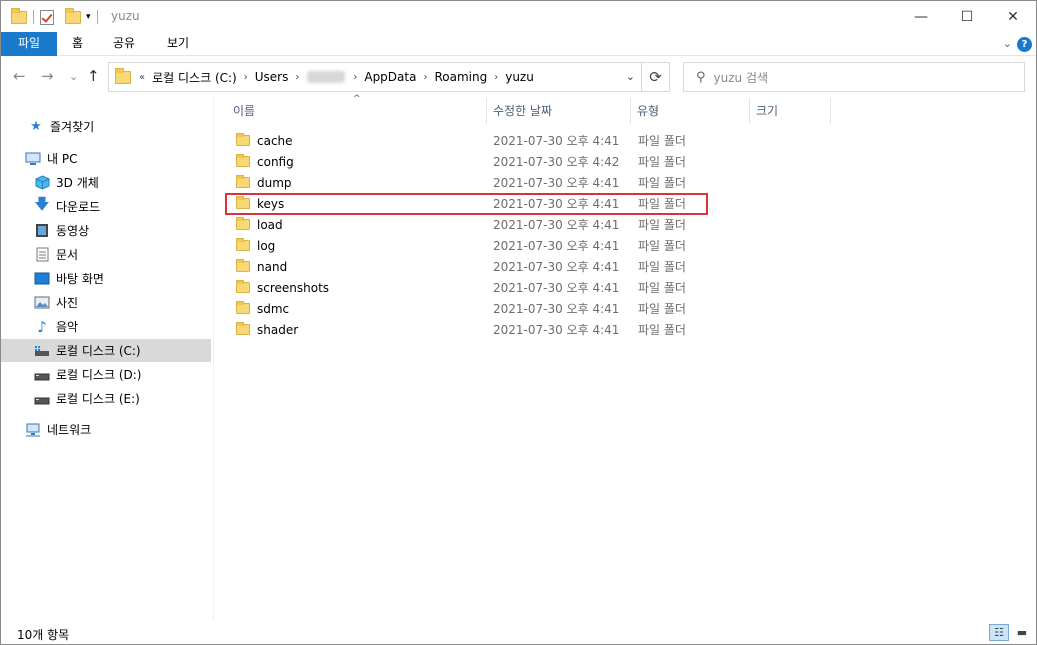 The width and height of the screenshot is (1037, 645). Describe the element at coordinates (194, 77) in the screenshot. I see `breadcrumb-c-drive: 로컬 디스크 (C:)` at that location.